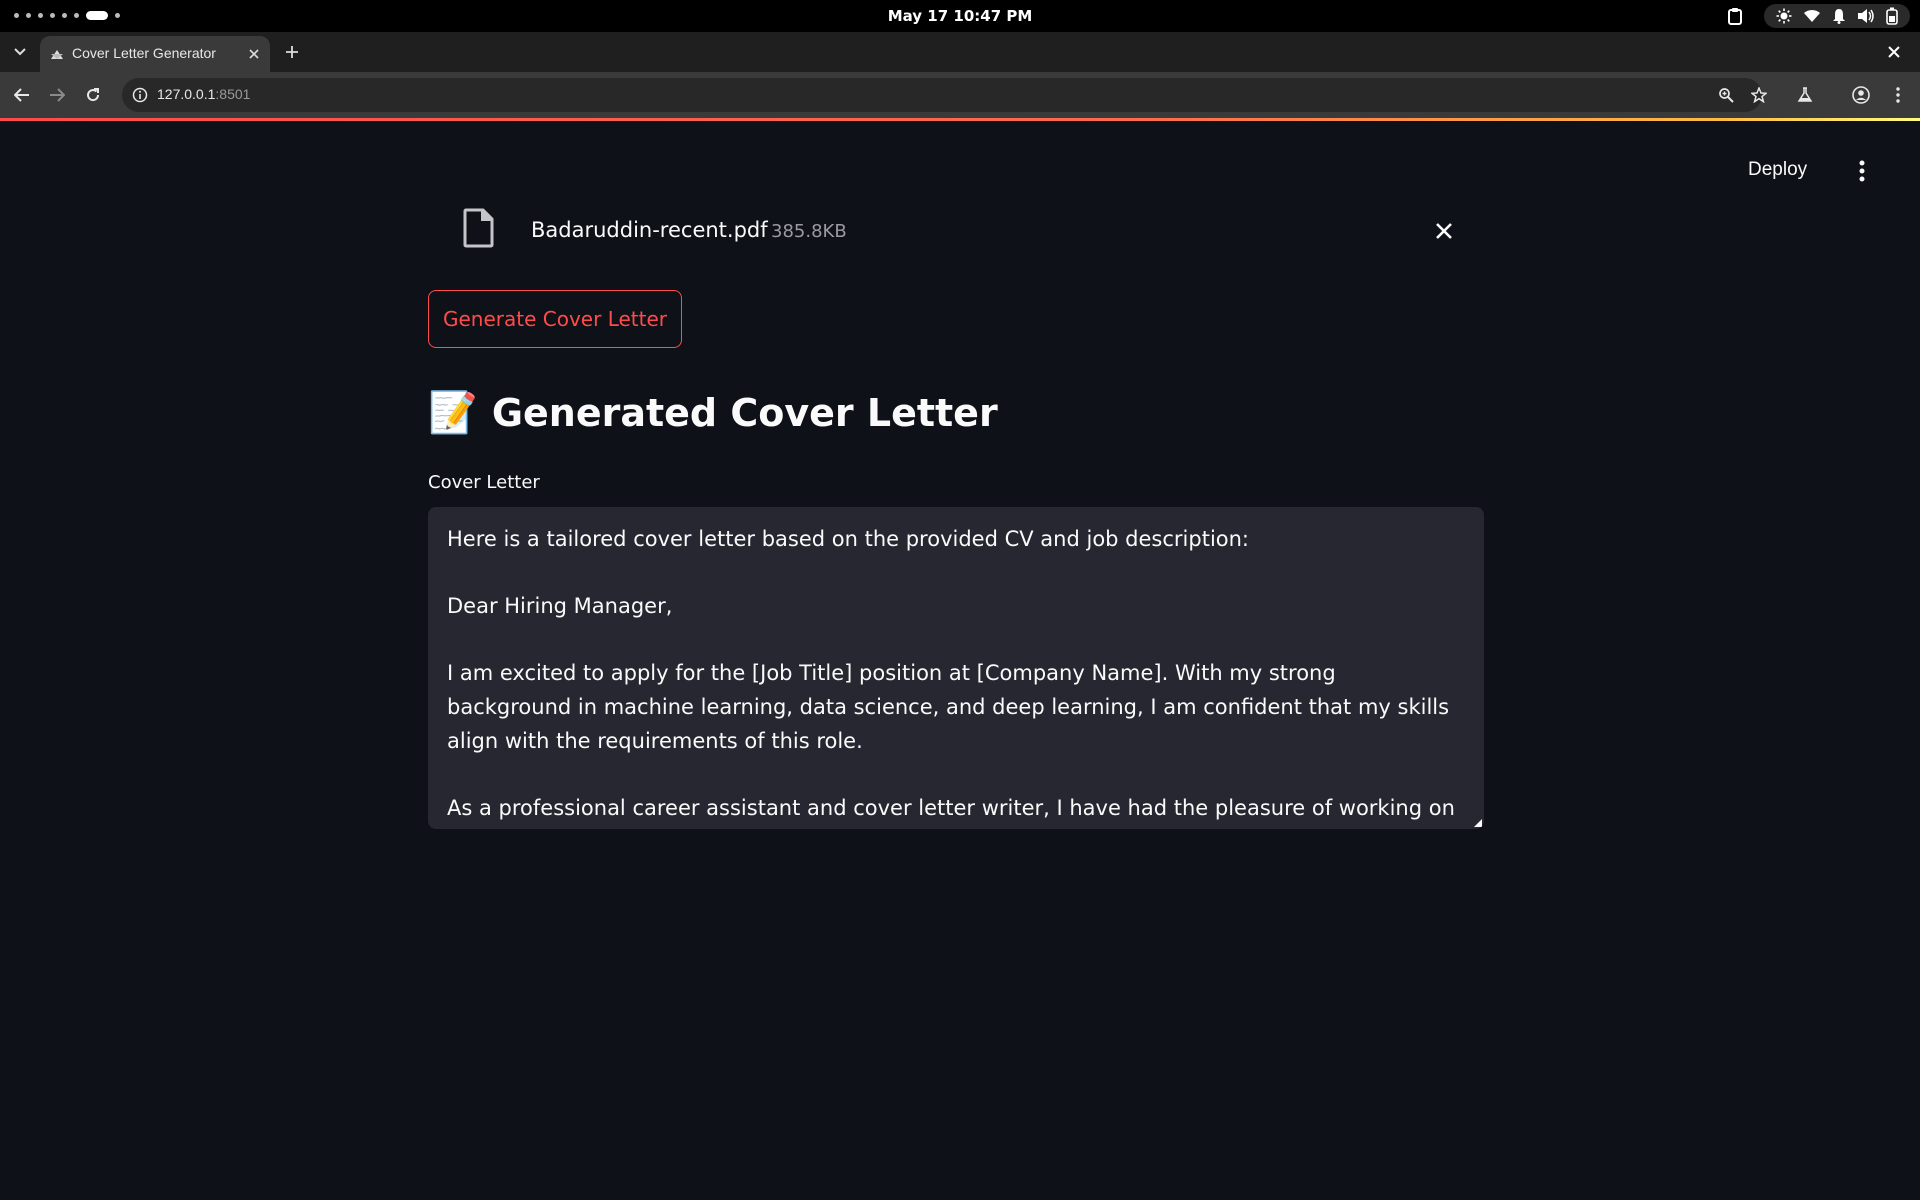 Image resolution: width=1920 pixels, height=1200 pixels. What do you see at coordinates (555, 319) in the screenshot?
I see `generate-cover-letter-button: Generate Cover Letter` at bounding box center [555, 319].